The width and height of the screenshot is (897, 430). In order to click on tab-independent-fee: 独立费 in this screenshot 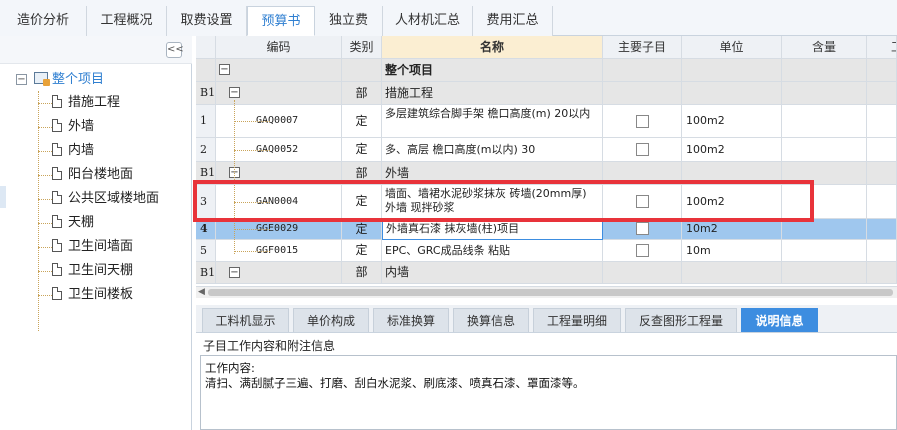, I will do `click(349, 21)`.